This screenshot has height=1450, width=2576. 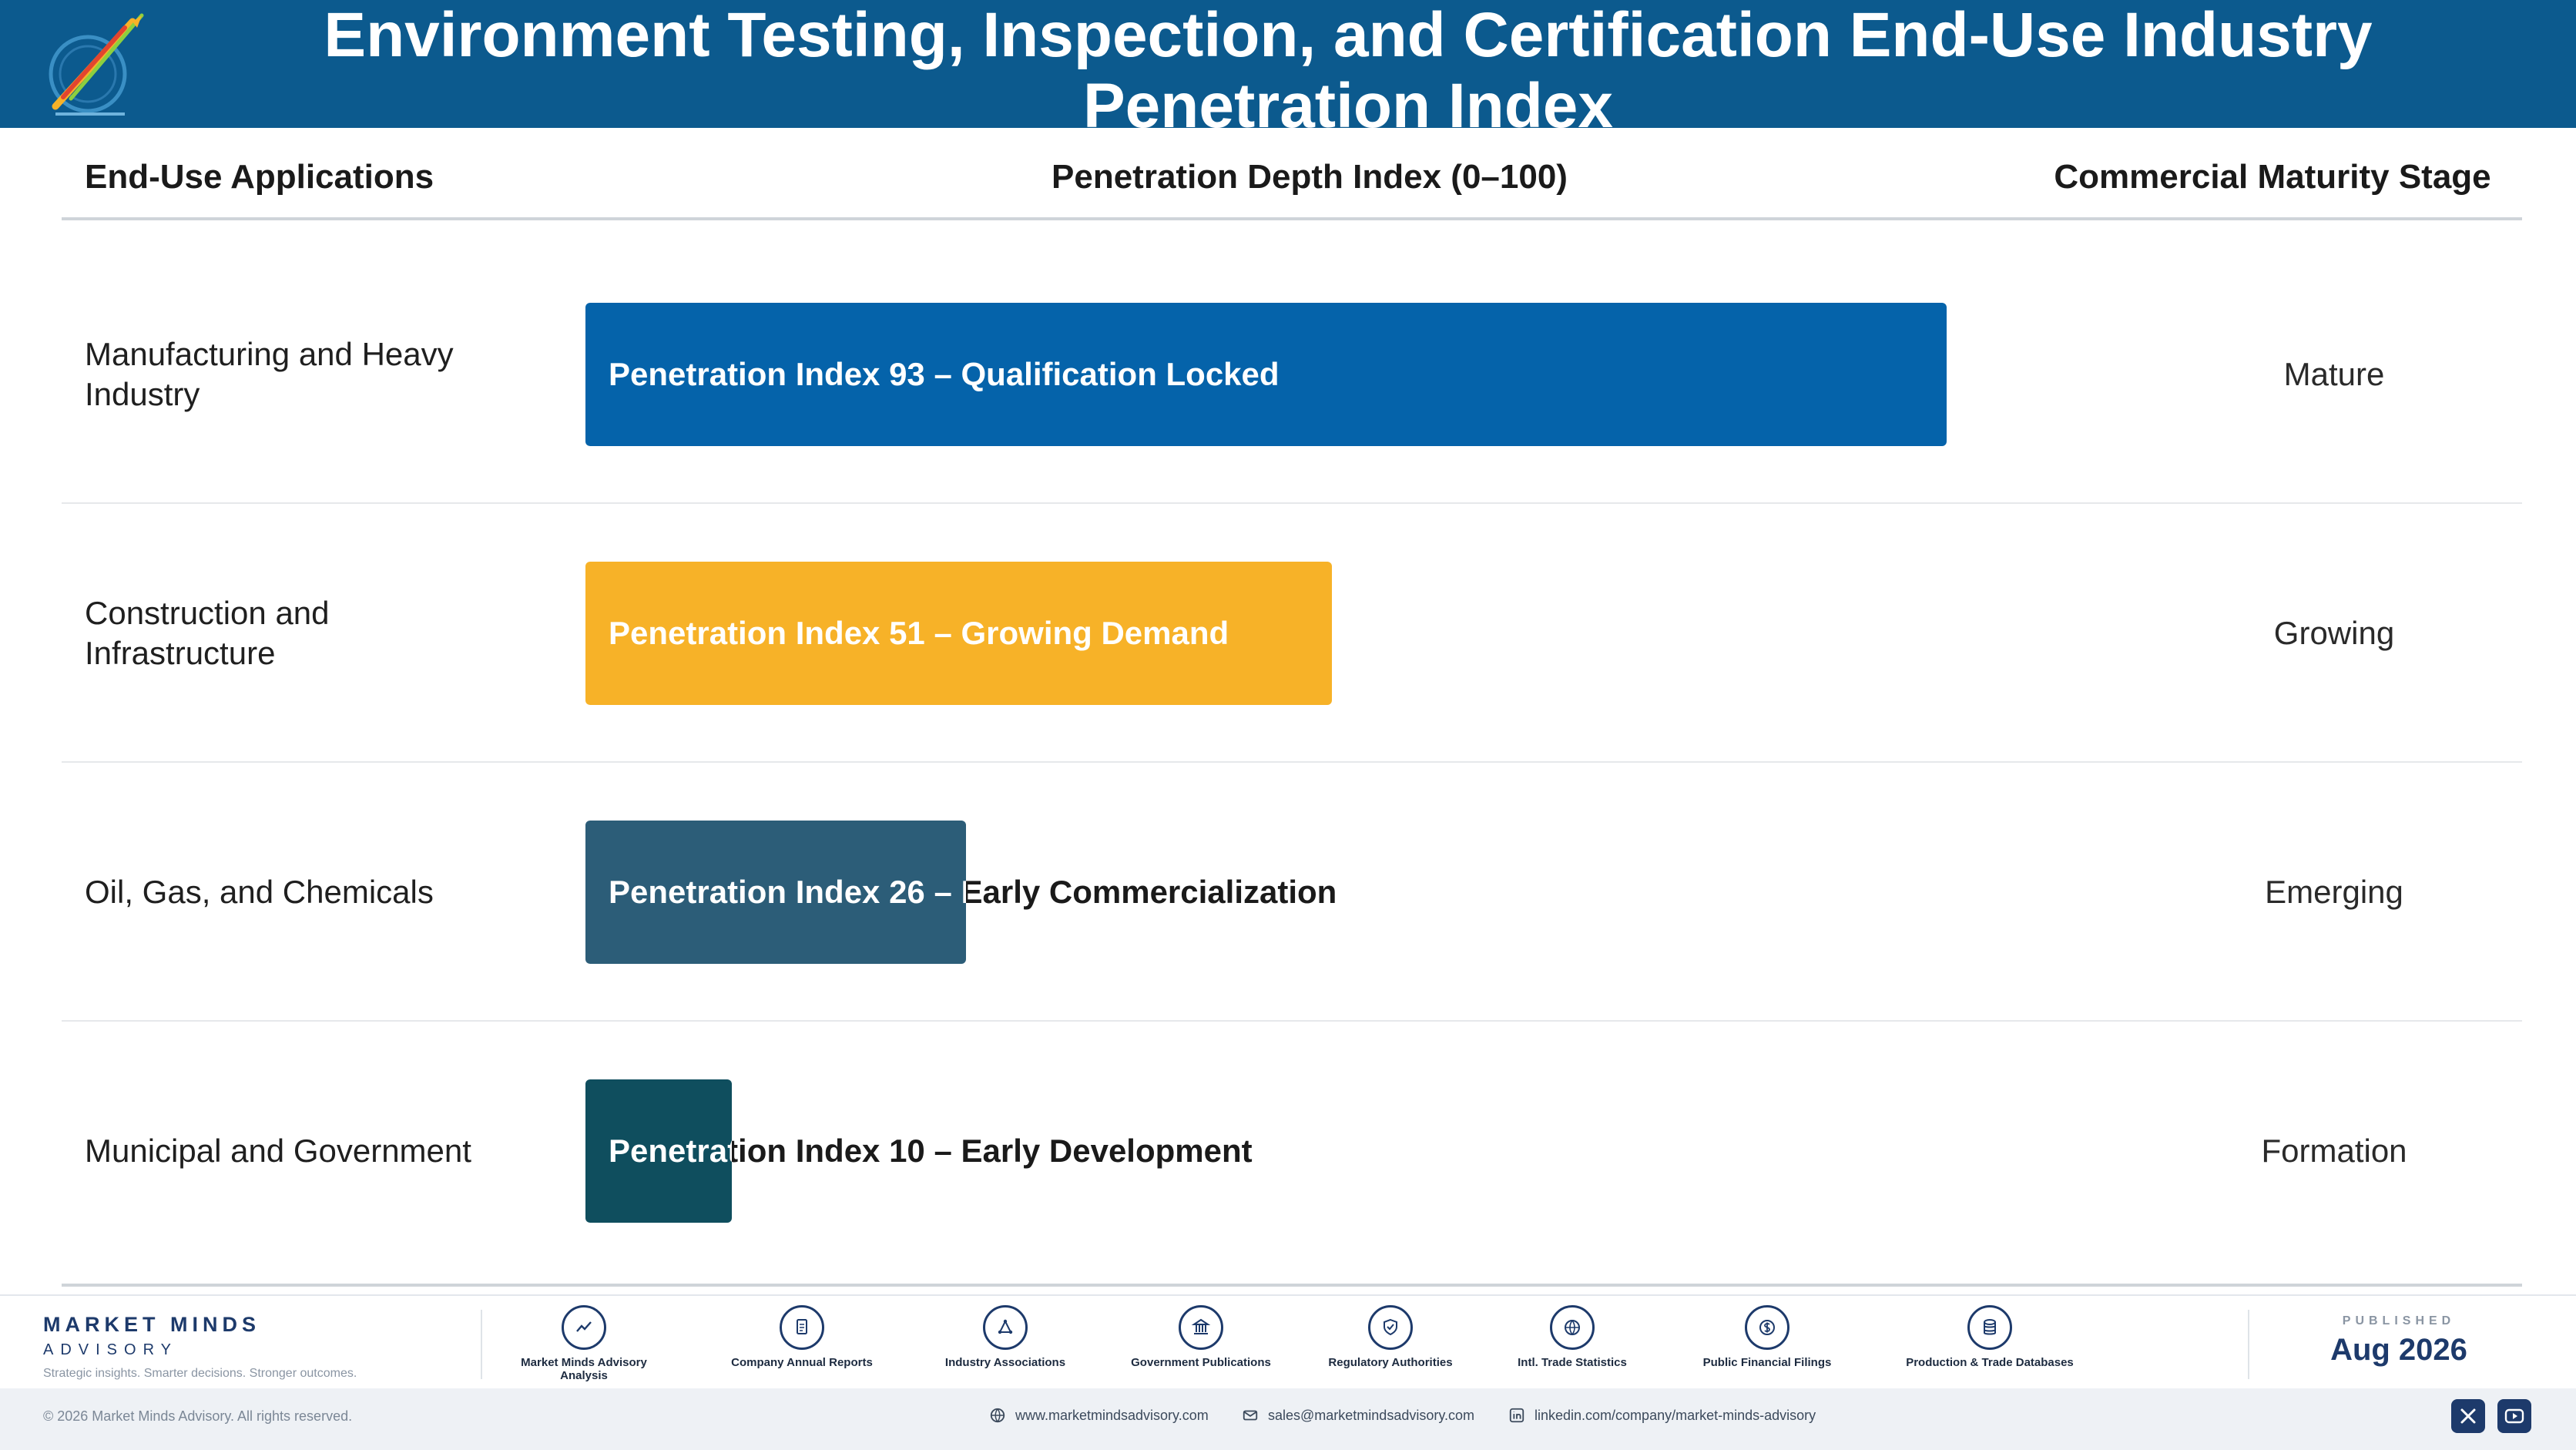 I want to click on email-text: sales@marketmindsadvisory.com, so click(x=1371, y=1416).